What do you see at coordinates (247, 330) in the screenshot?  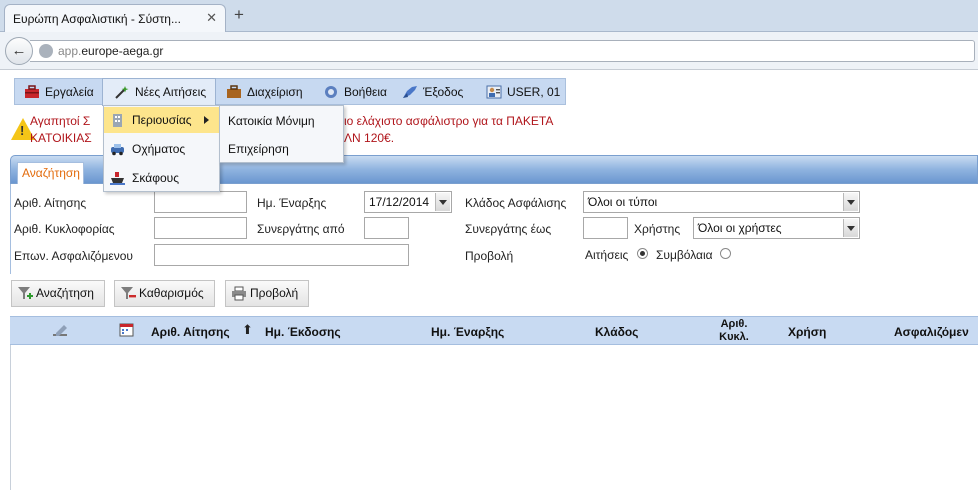 I see `sort-up-icon: ⬆` at bounding box center [247, 330].